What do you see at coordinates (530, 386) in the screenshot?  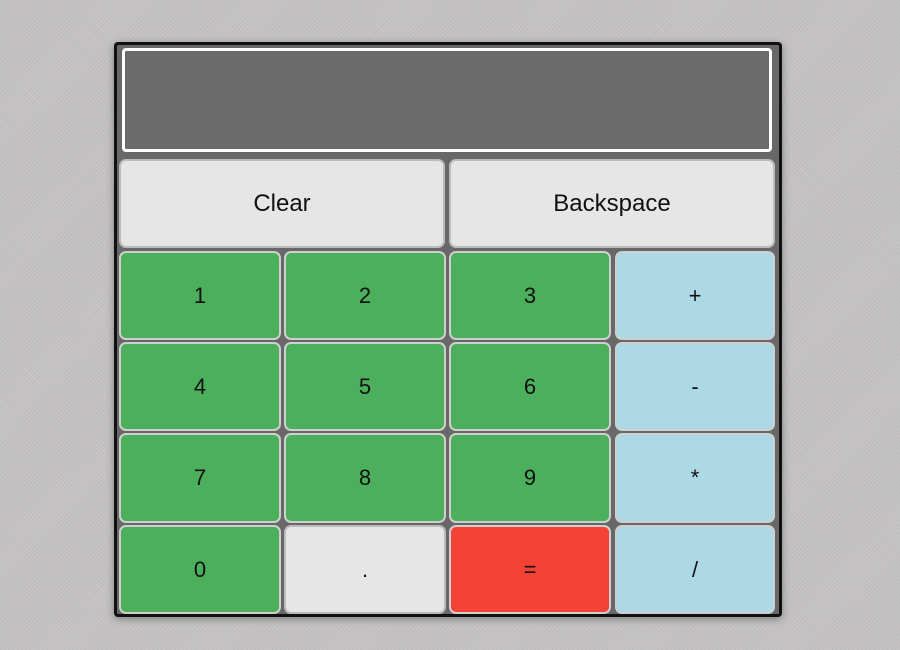 I see `digit-6-button: 6` at bounding box center [530, 386].